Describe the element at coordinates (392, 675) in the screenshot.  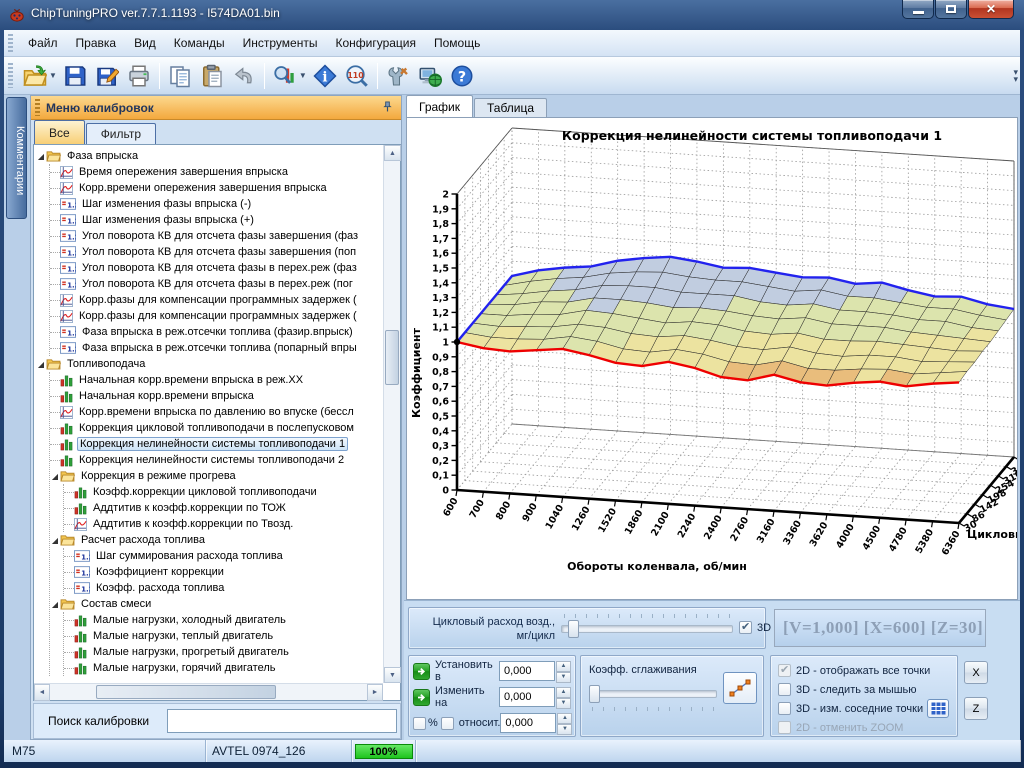
I see `scroll-down-icon: ▼` at that location.